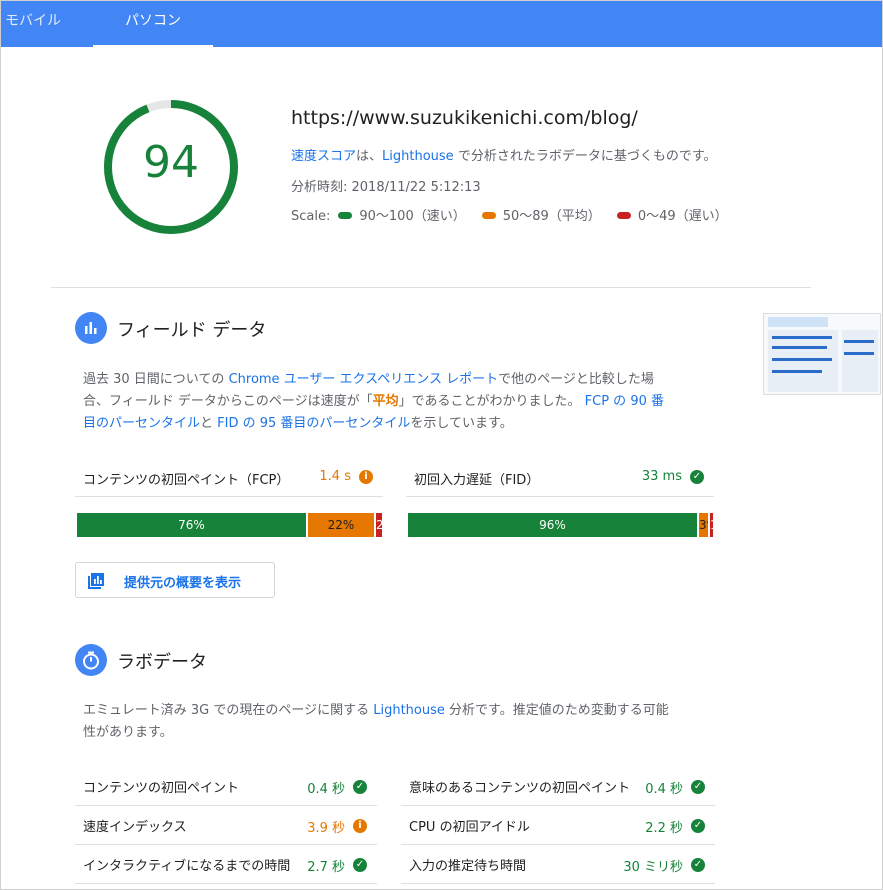 This screenshot has width=883, height=890. Describe the element at coordinates (345, 215) in the screenshot. I see `fast-pill-icon` at that location.